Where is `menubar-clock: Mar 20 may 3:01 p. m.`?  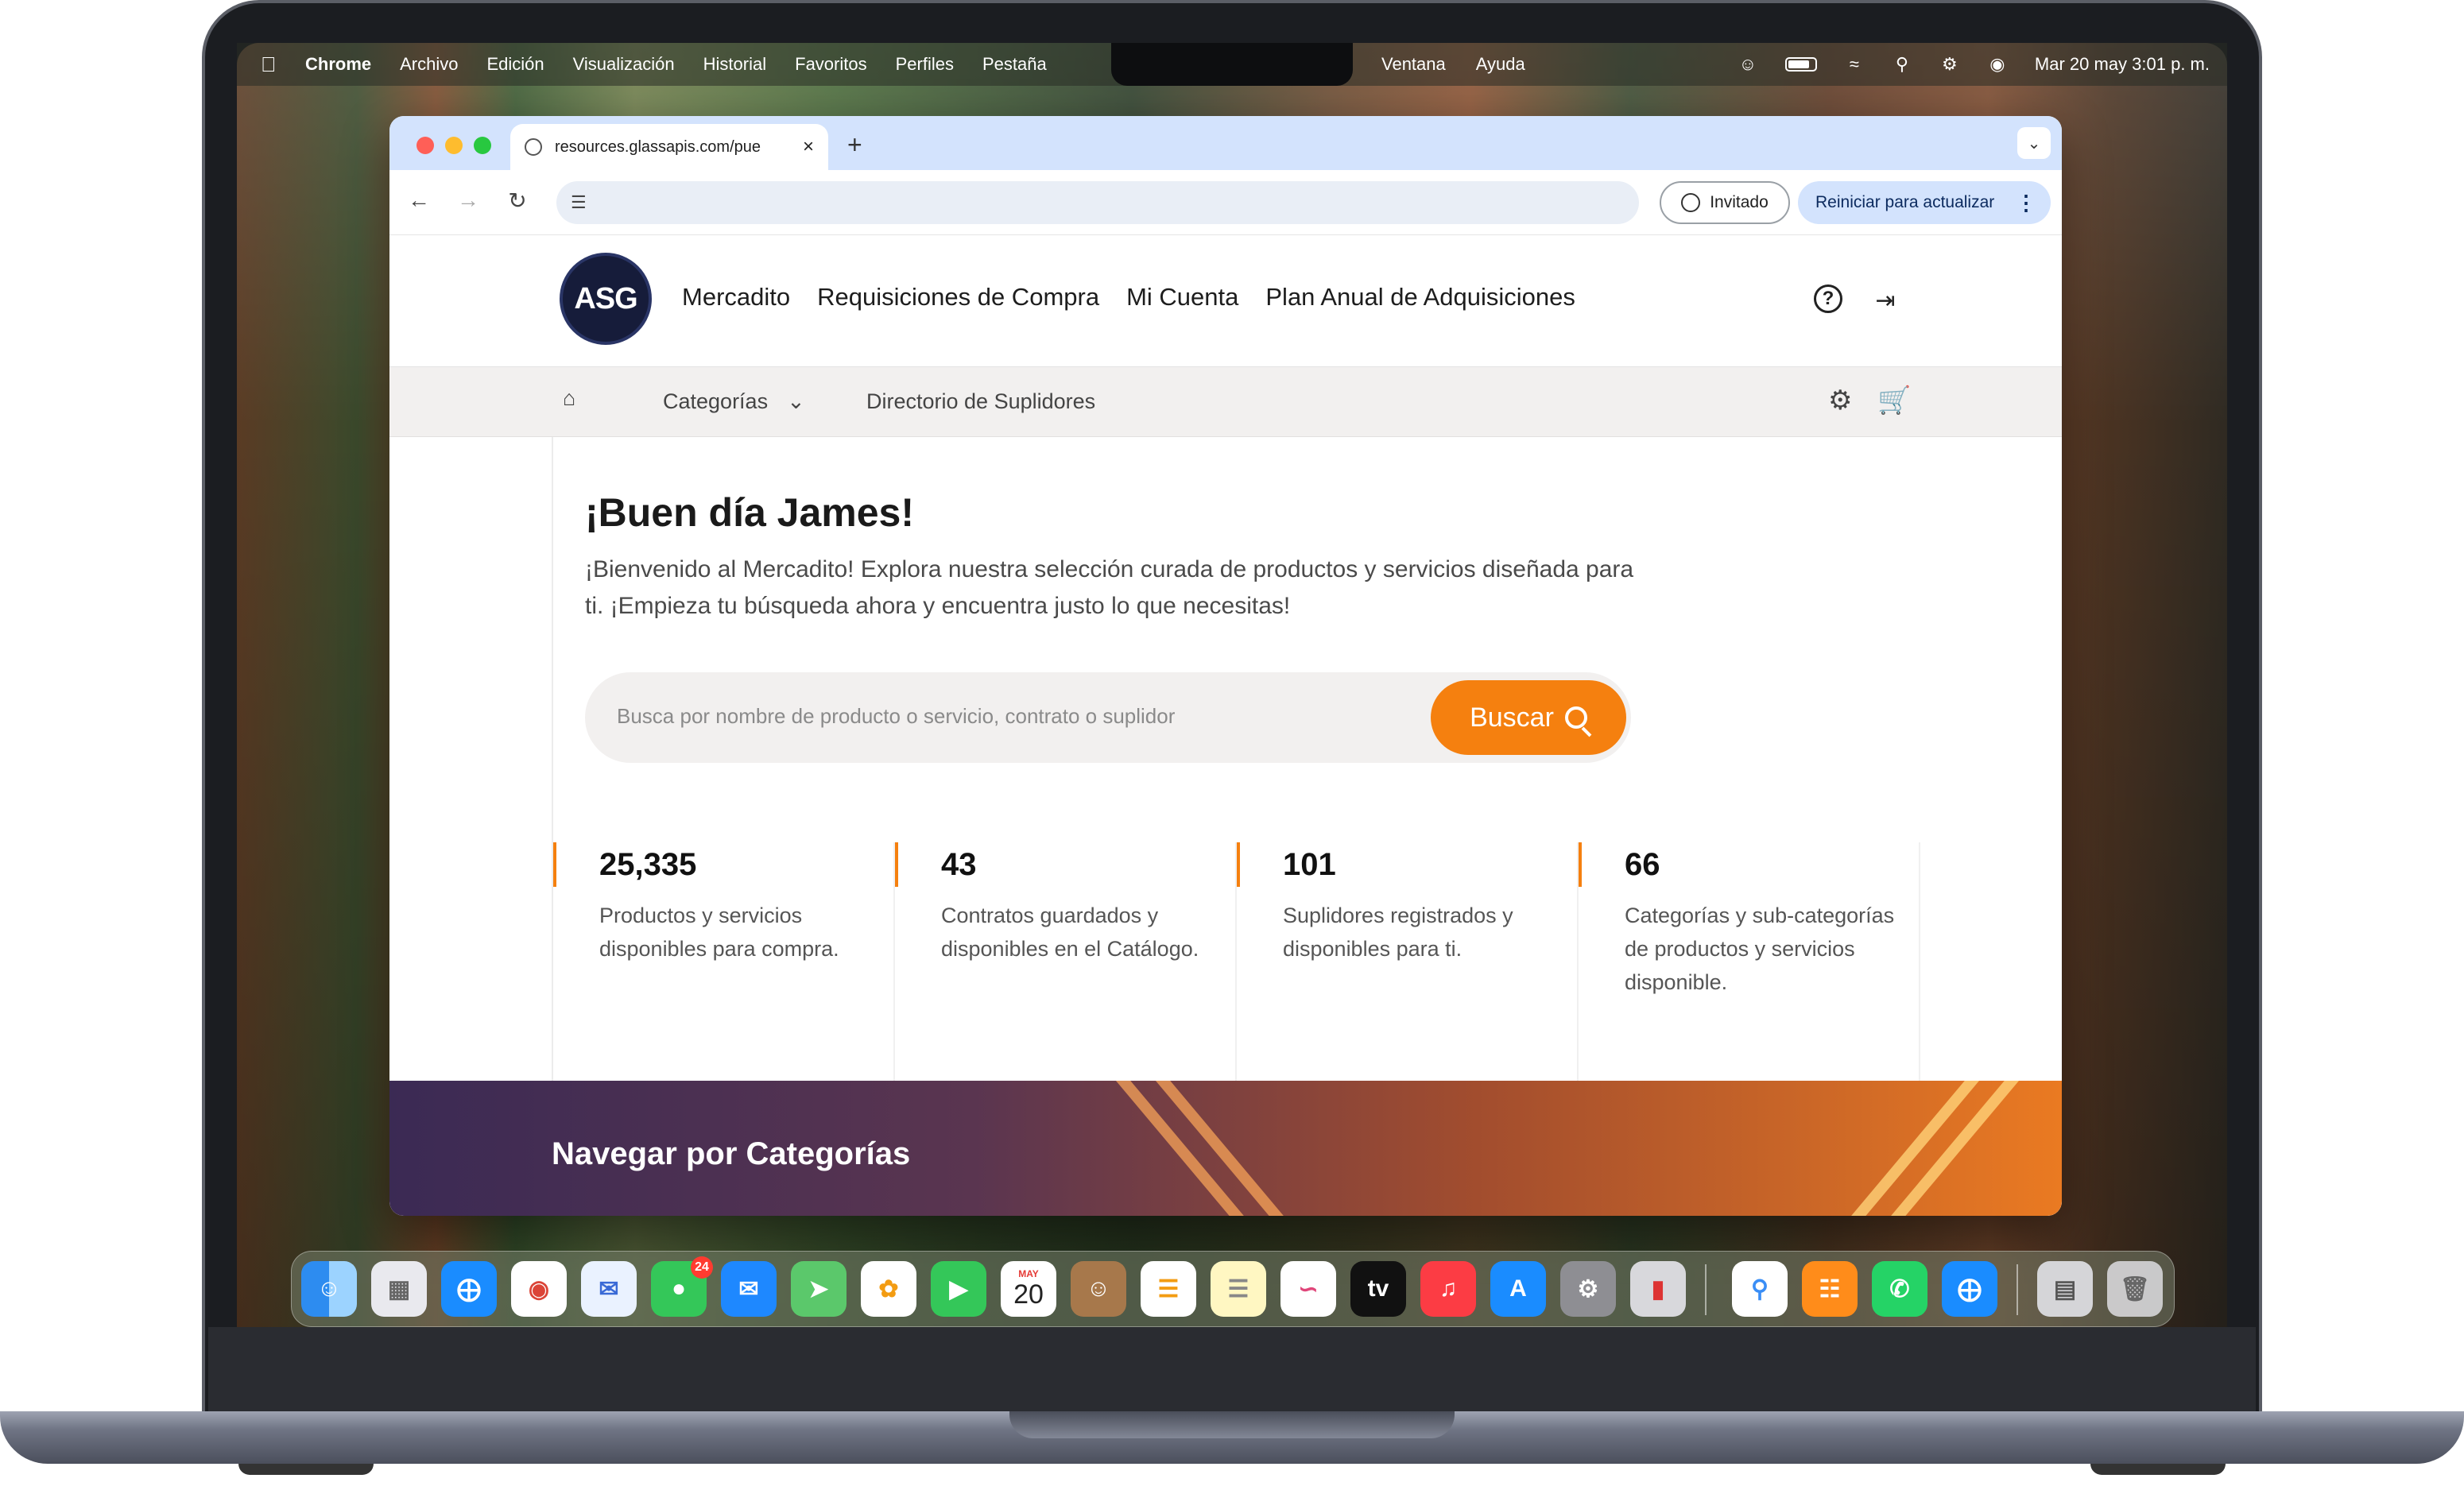
menubar-clock: Mar 20 may 3:01 p. m. is located at coordinates (2122, 64).